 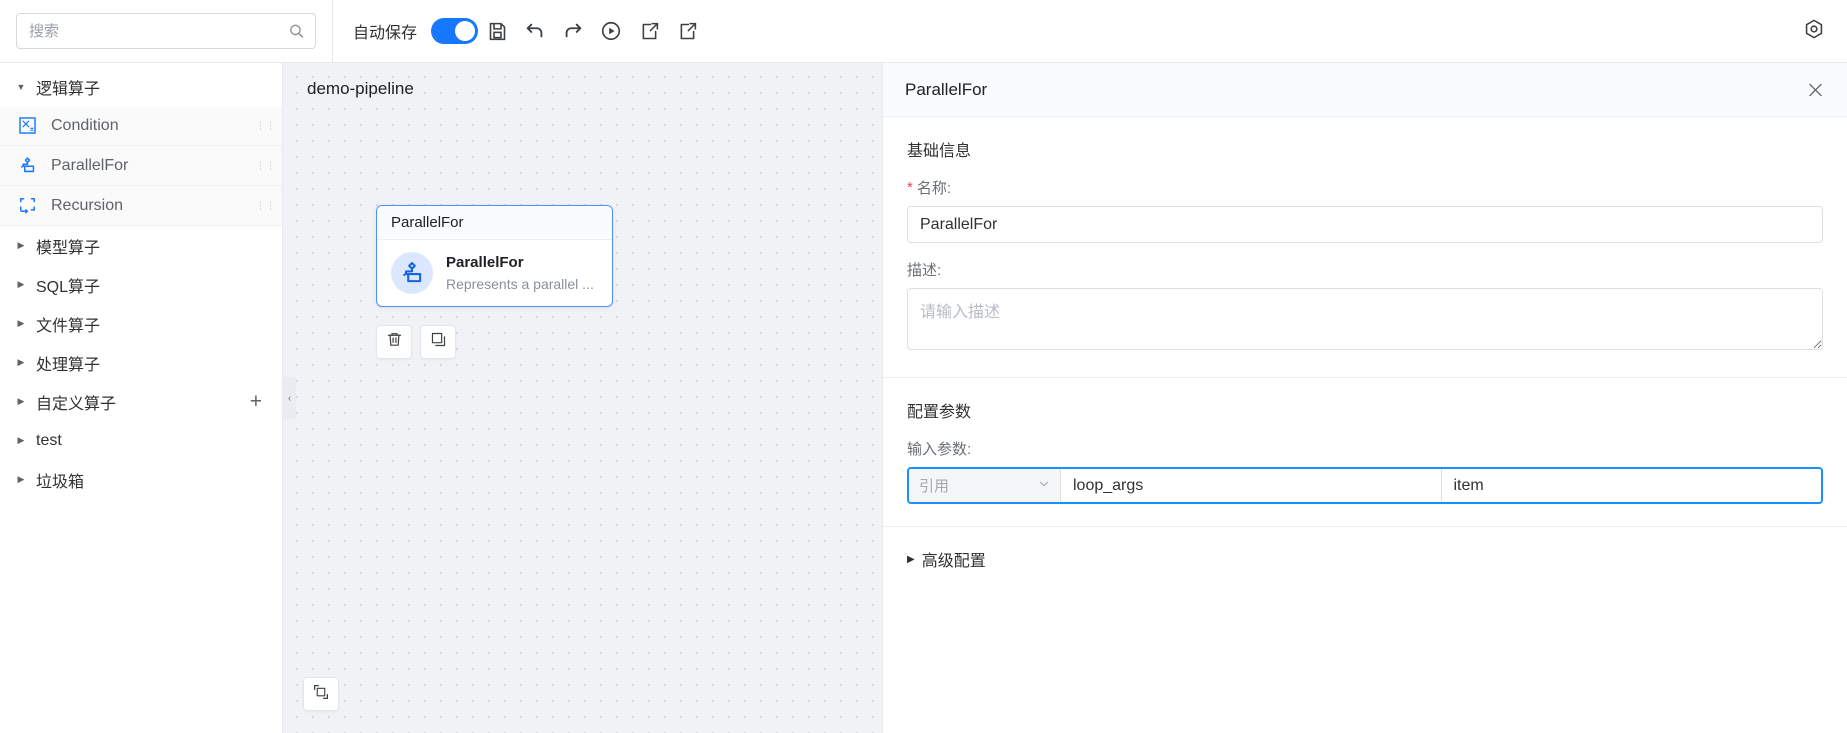 I want to click on save-button, so click(x=497, y=31).